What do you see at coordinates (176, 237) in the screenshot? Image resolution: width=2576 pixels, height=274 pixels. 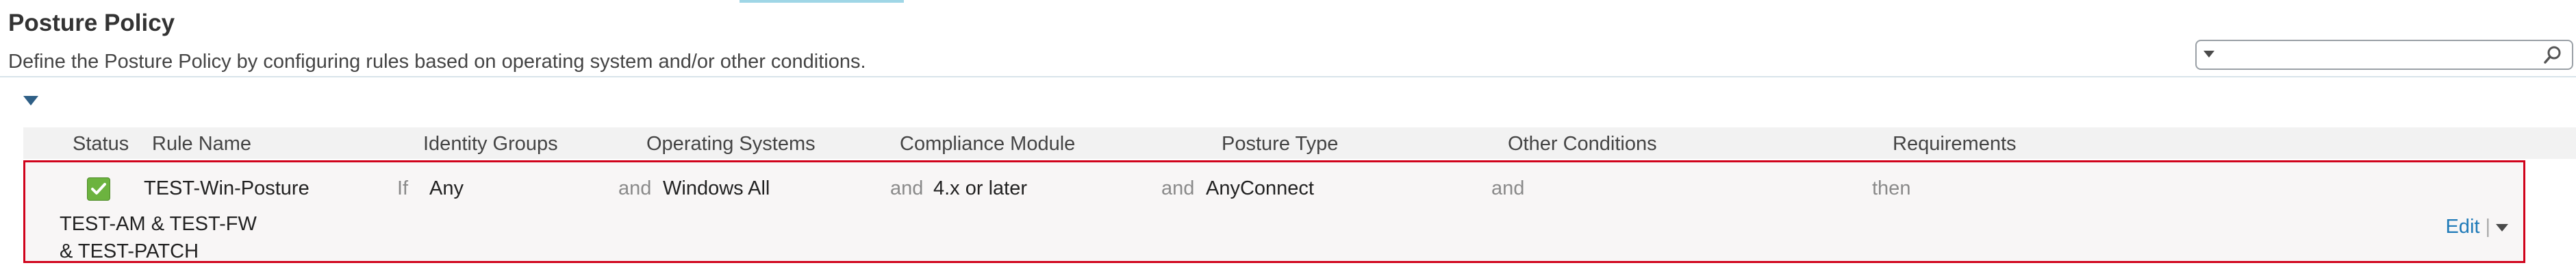 I see `requirements-value: TEST-AM & TEST-FW & TEST-PATCH` at bounding box center [176, 237].